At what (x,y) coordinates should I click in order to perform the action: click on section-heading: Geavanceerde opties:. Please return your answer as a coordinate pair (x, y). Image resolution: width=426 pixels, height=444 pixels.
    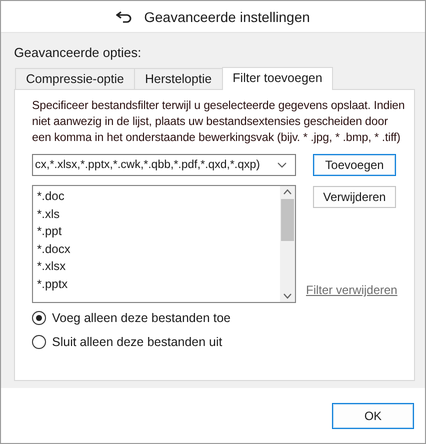
    Looking at the image, I should click on (78, 52).